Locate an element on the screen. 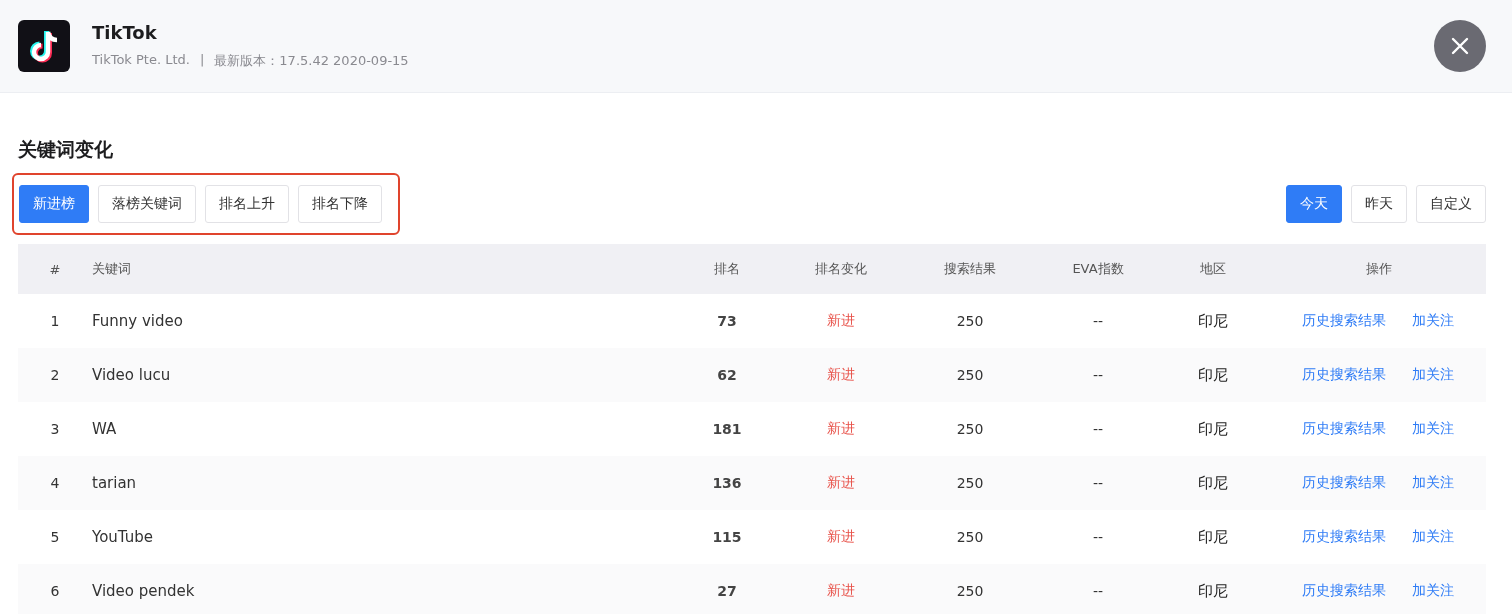 This screenshot has width=1512, height=614. column-header: 搜索结果 is located at coordinates (970, 269).